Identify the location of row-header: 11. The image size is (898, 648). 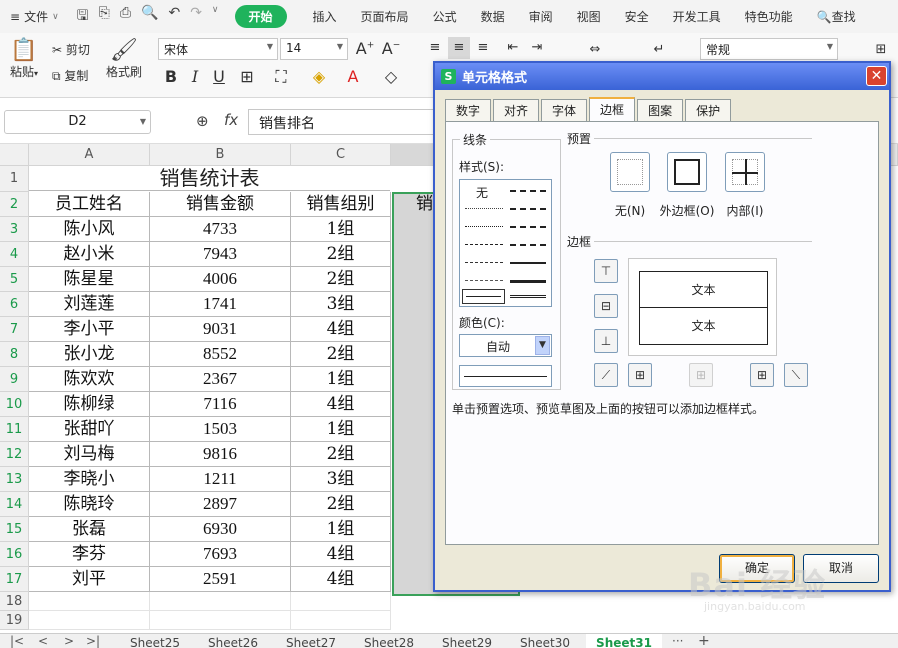
(14, 429).